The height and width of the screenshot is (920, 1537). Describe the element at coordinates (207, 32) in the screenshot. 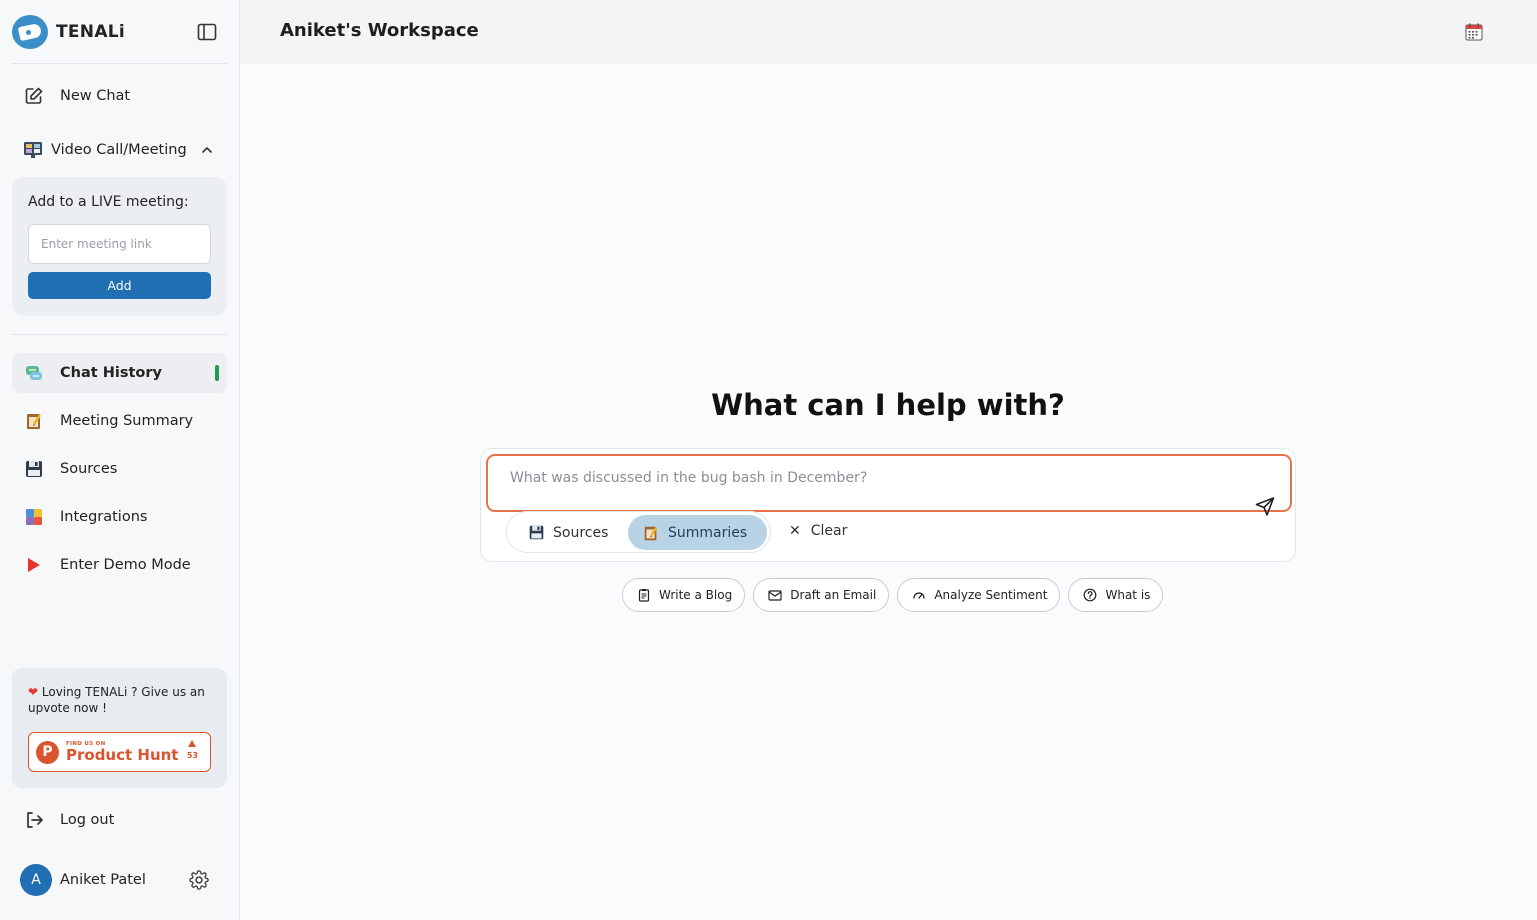

I see `sidebar-toggle-icon` at that location.